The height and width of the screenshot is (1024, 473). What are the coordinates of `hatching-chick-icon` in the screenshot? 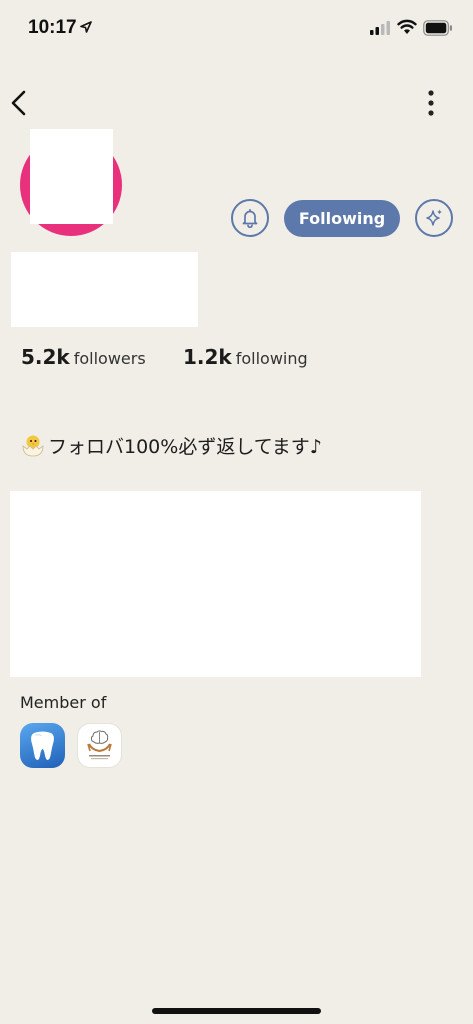 It's located at (33, 446).